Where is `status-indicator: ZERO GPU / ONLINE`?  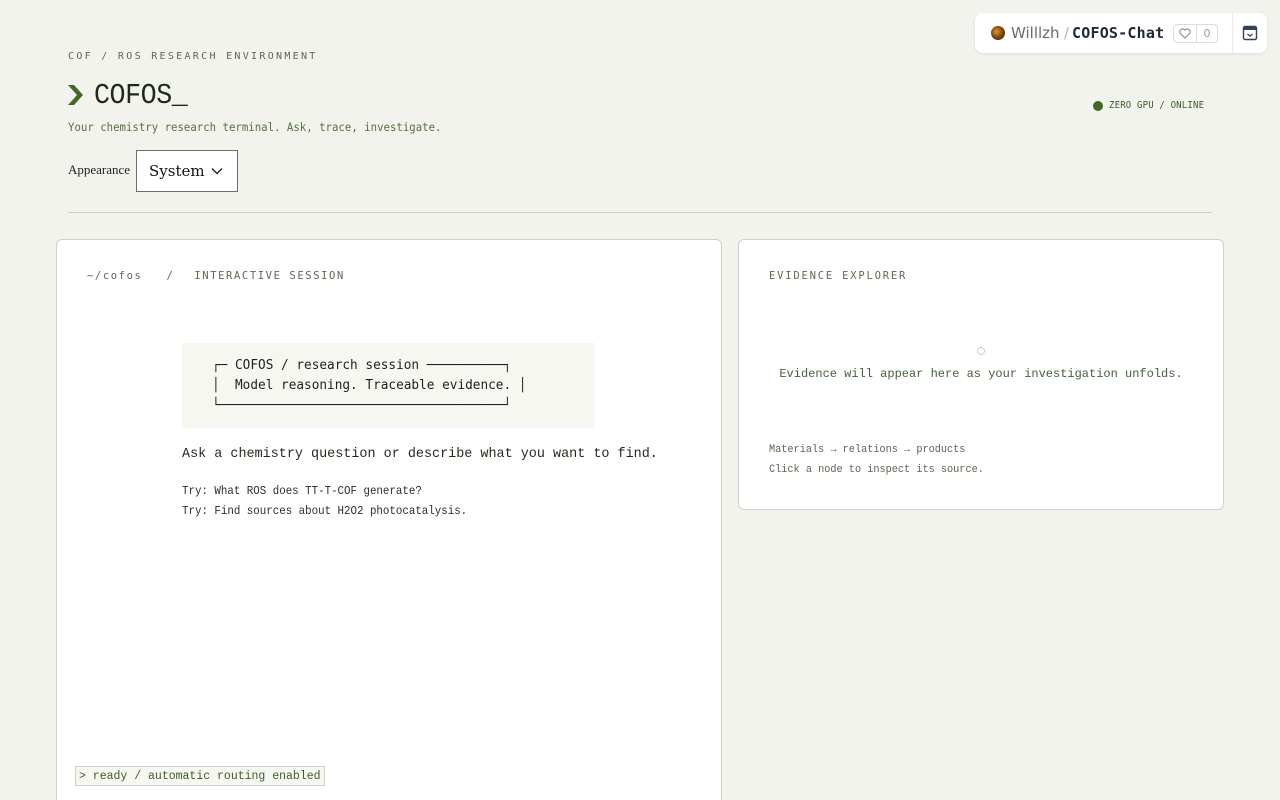 status-indicator: ZERO GPU / ONLINE is located at coordinates (1154, 105).